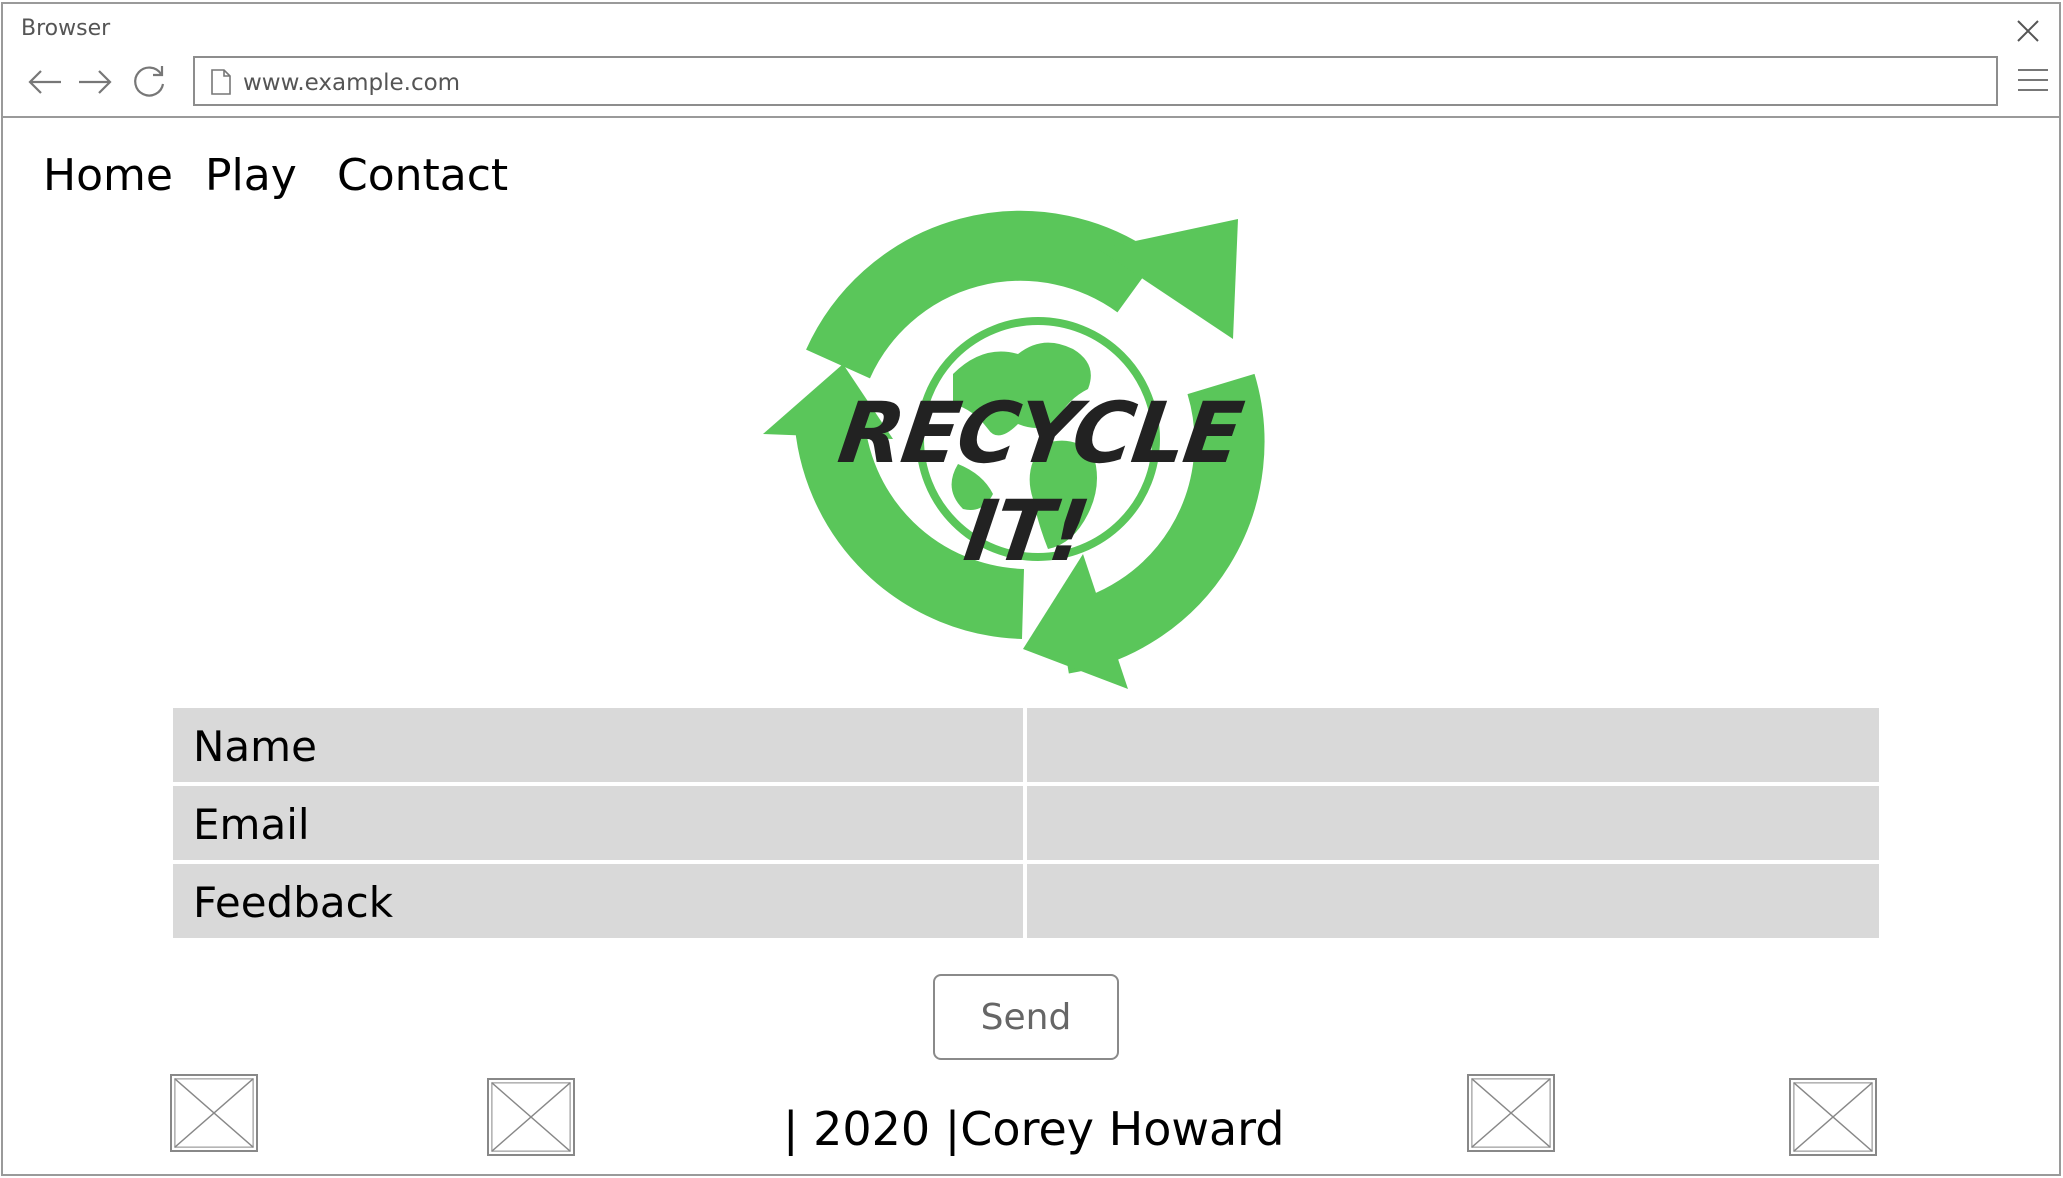 The height and width of the screenshot is (1178, 2063). I want to click on send-button: Send, so click(1026, 1017).